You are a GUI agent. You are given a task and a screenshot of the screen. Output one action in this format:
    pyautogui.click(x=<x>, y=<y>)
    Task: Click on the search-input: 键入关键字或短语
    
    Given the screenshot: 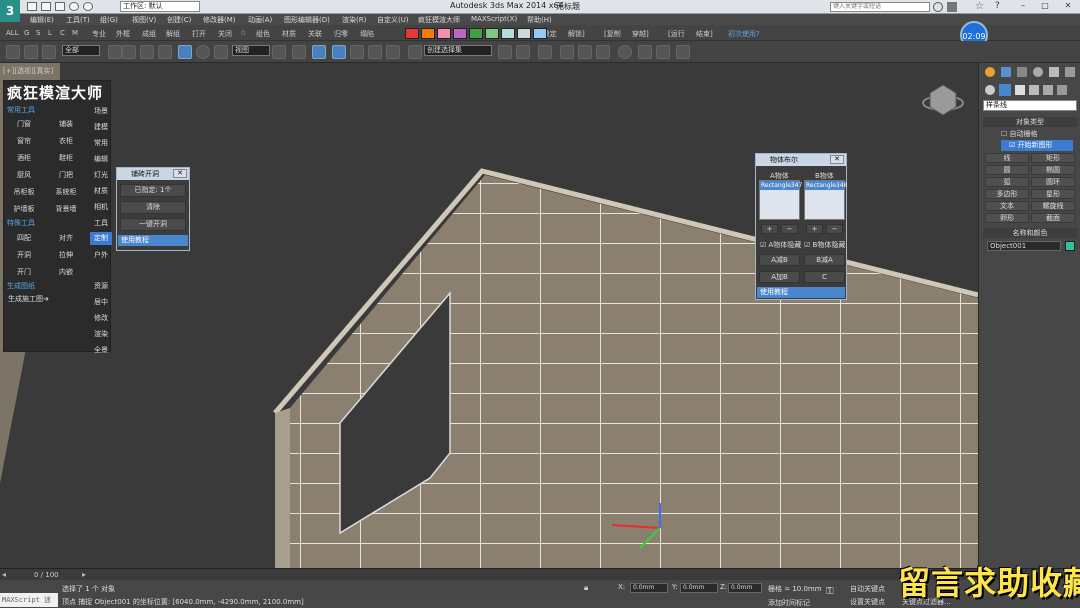 What is the action you would take?
    pyautogui.click(x=880, y=7)
    